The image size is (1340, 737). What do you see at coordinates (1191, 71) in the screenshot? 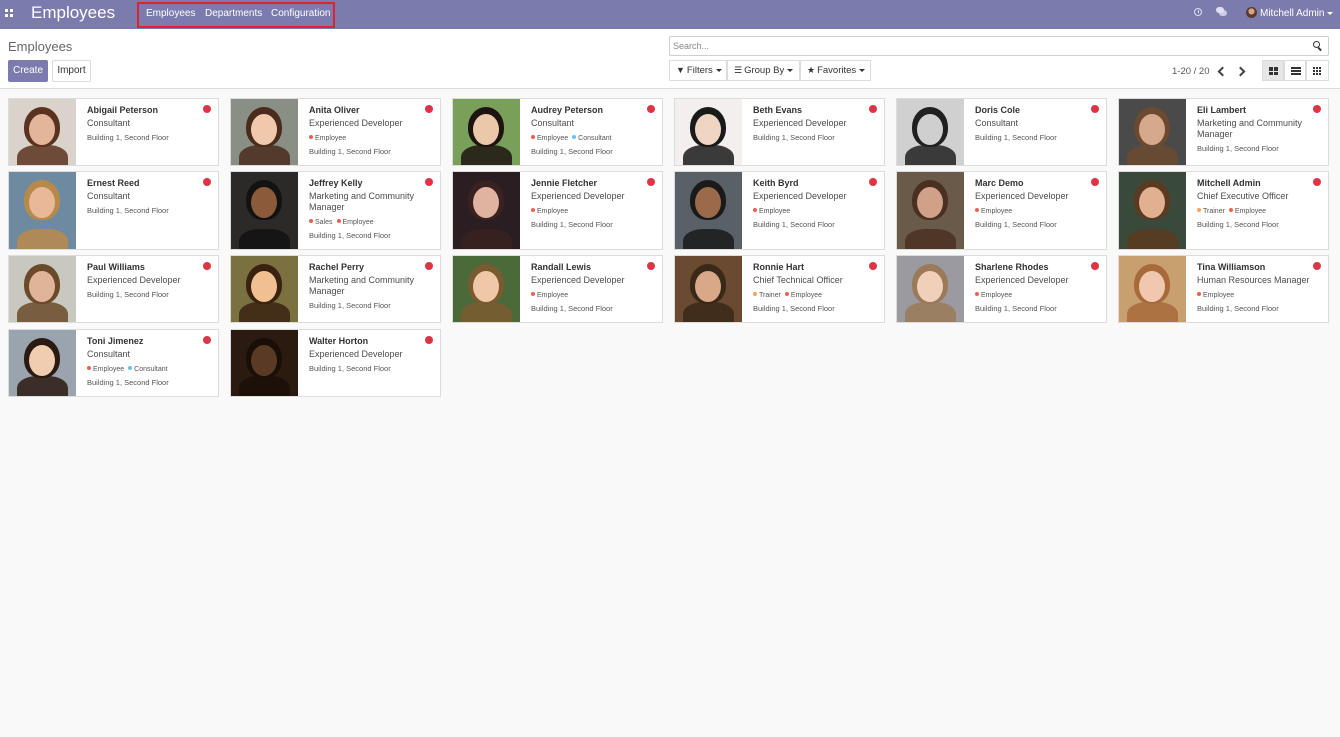
I see `pager-value: 1-20 / 20` at bounding box center [1191, 71].